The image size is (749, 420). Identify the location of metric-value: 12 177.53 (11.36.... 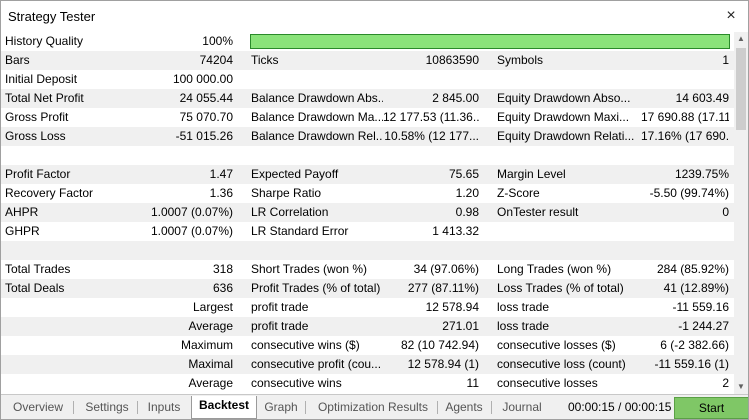
(431, 117).